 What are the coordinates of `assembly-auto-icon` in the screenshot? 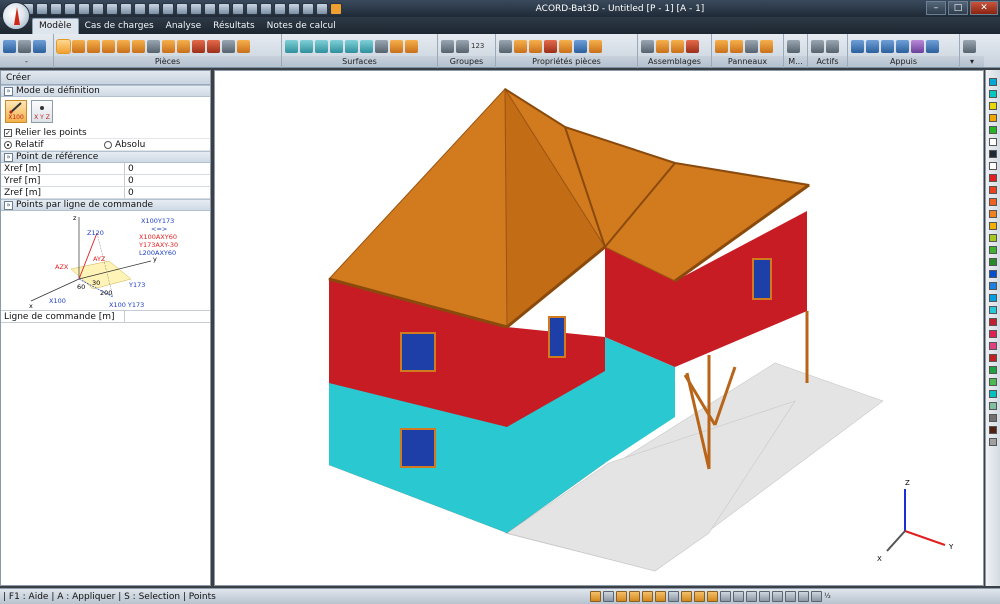 It's located at (662, 46).